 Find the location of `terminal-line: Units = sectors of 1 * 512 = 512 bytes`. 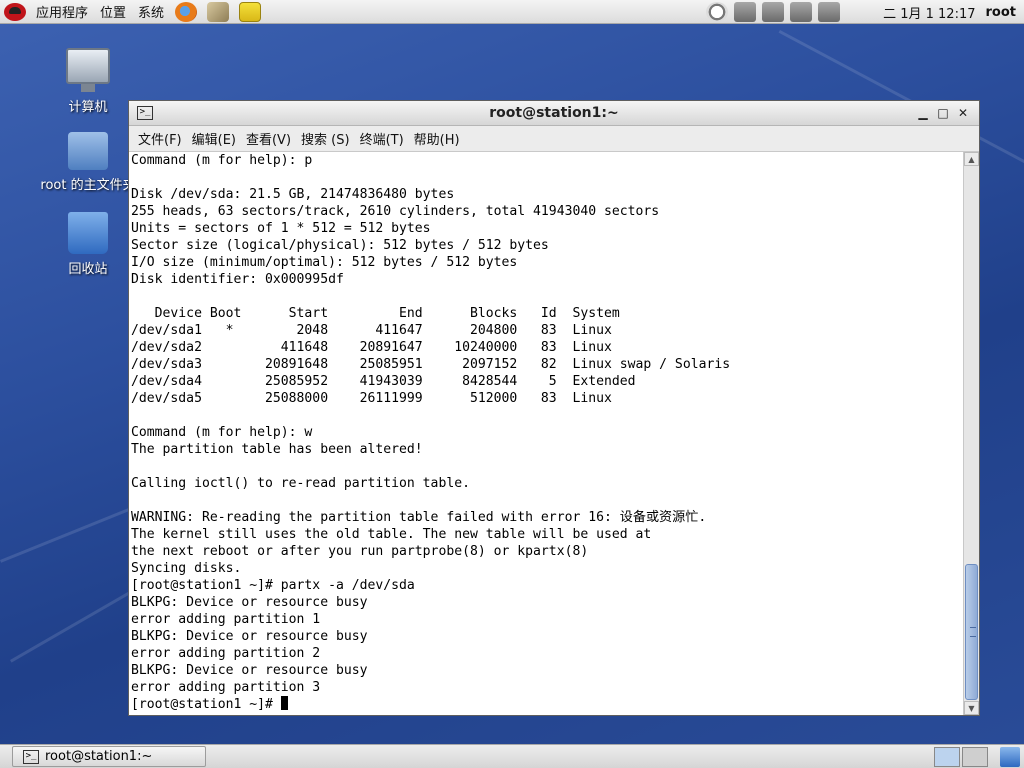

terminal-line: Units = sectors of 1 * 512 = 512 bytes is located at coordinates (281, 228).